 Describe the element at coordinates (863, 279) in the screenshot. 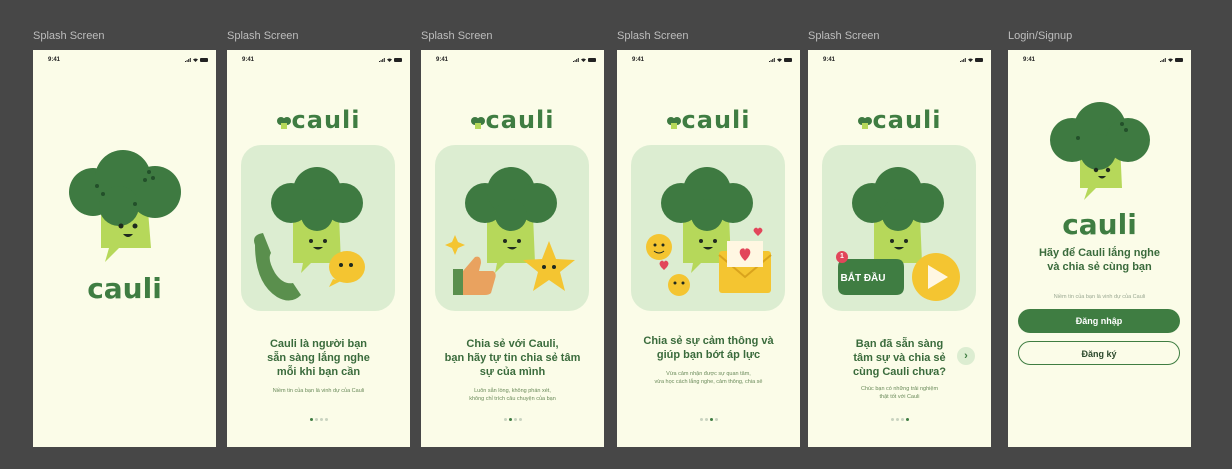

I see `start-button: BẮT ĐẦU` at that location.